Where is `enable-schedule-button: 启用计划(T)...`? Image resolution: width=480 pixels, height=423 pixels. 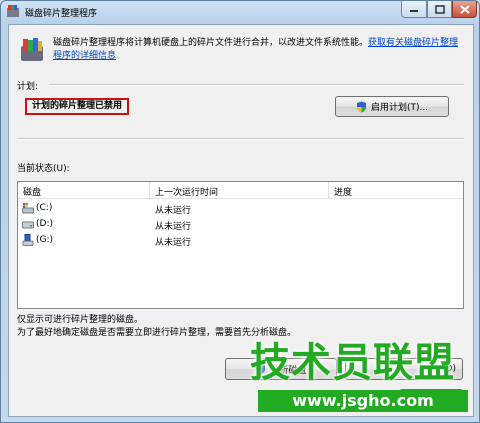
enable-schedule-button: 启用计划(T)... is located at coordinates (392, 106).